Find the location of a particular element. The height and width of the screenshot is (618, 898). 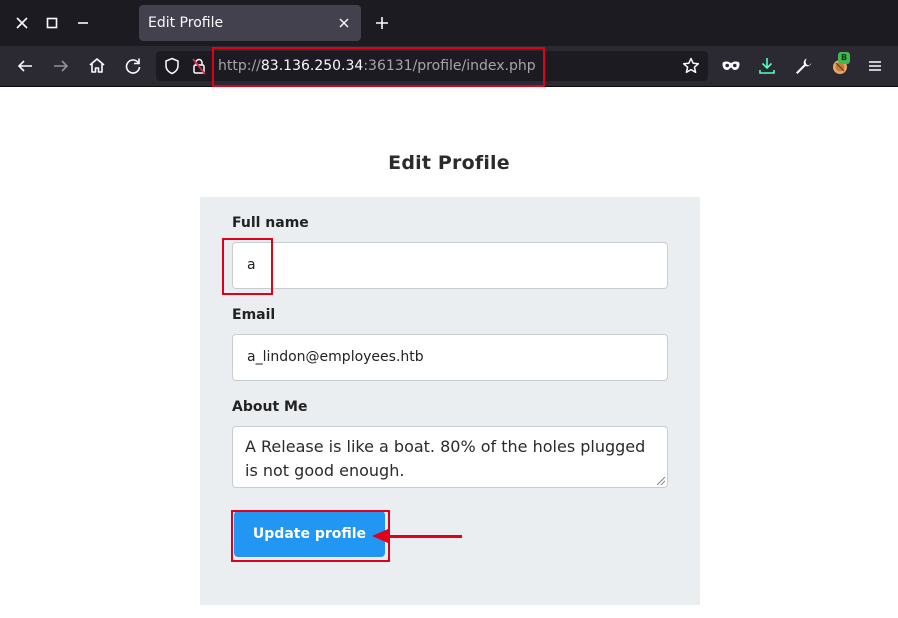

hamburger-icon is located at coordinates (875, 66).